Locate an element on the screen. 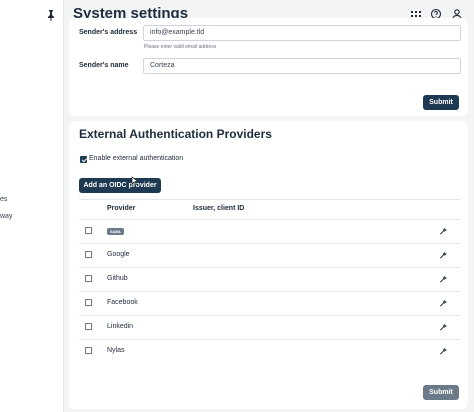 The width and height of the screenshot is (474, 412). external-auth-title: External Authentication Providers is located at coordinates (175, 134).